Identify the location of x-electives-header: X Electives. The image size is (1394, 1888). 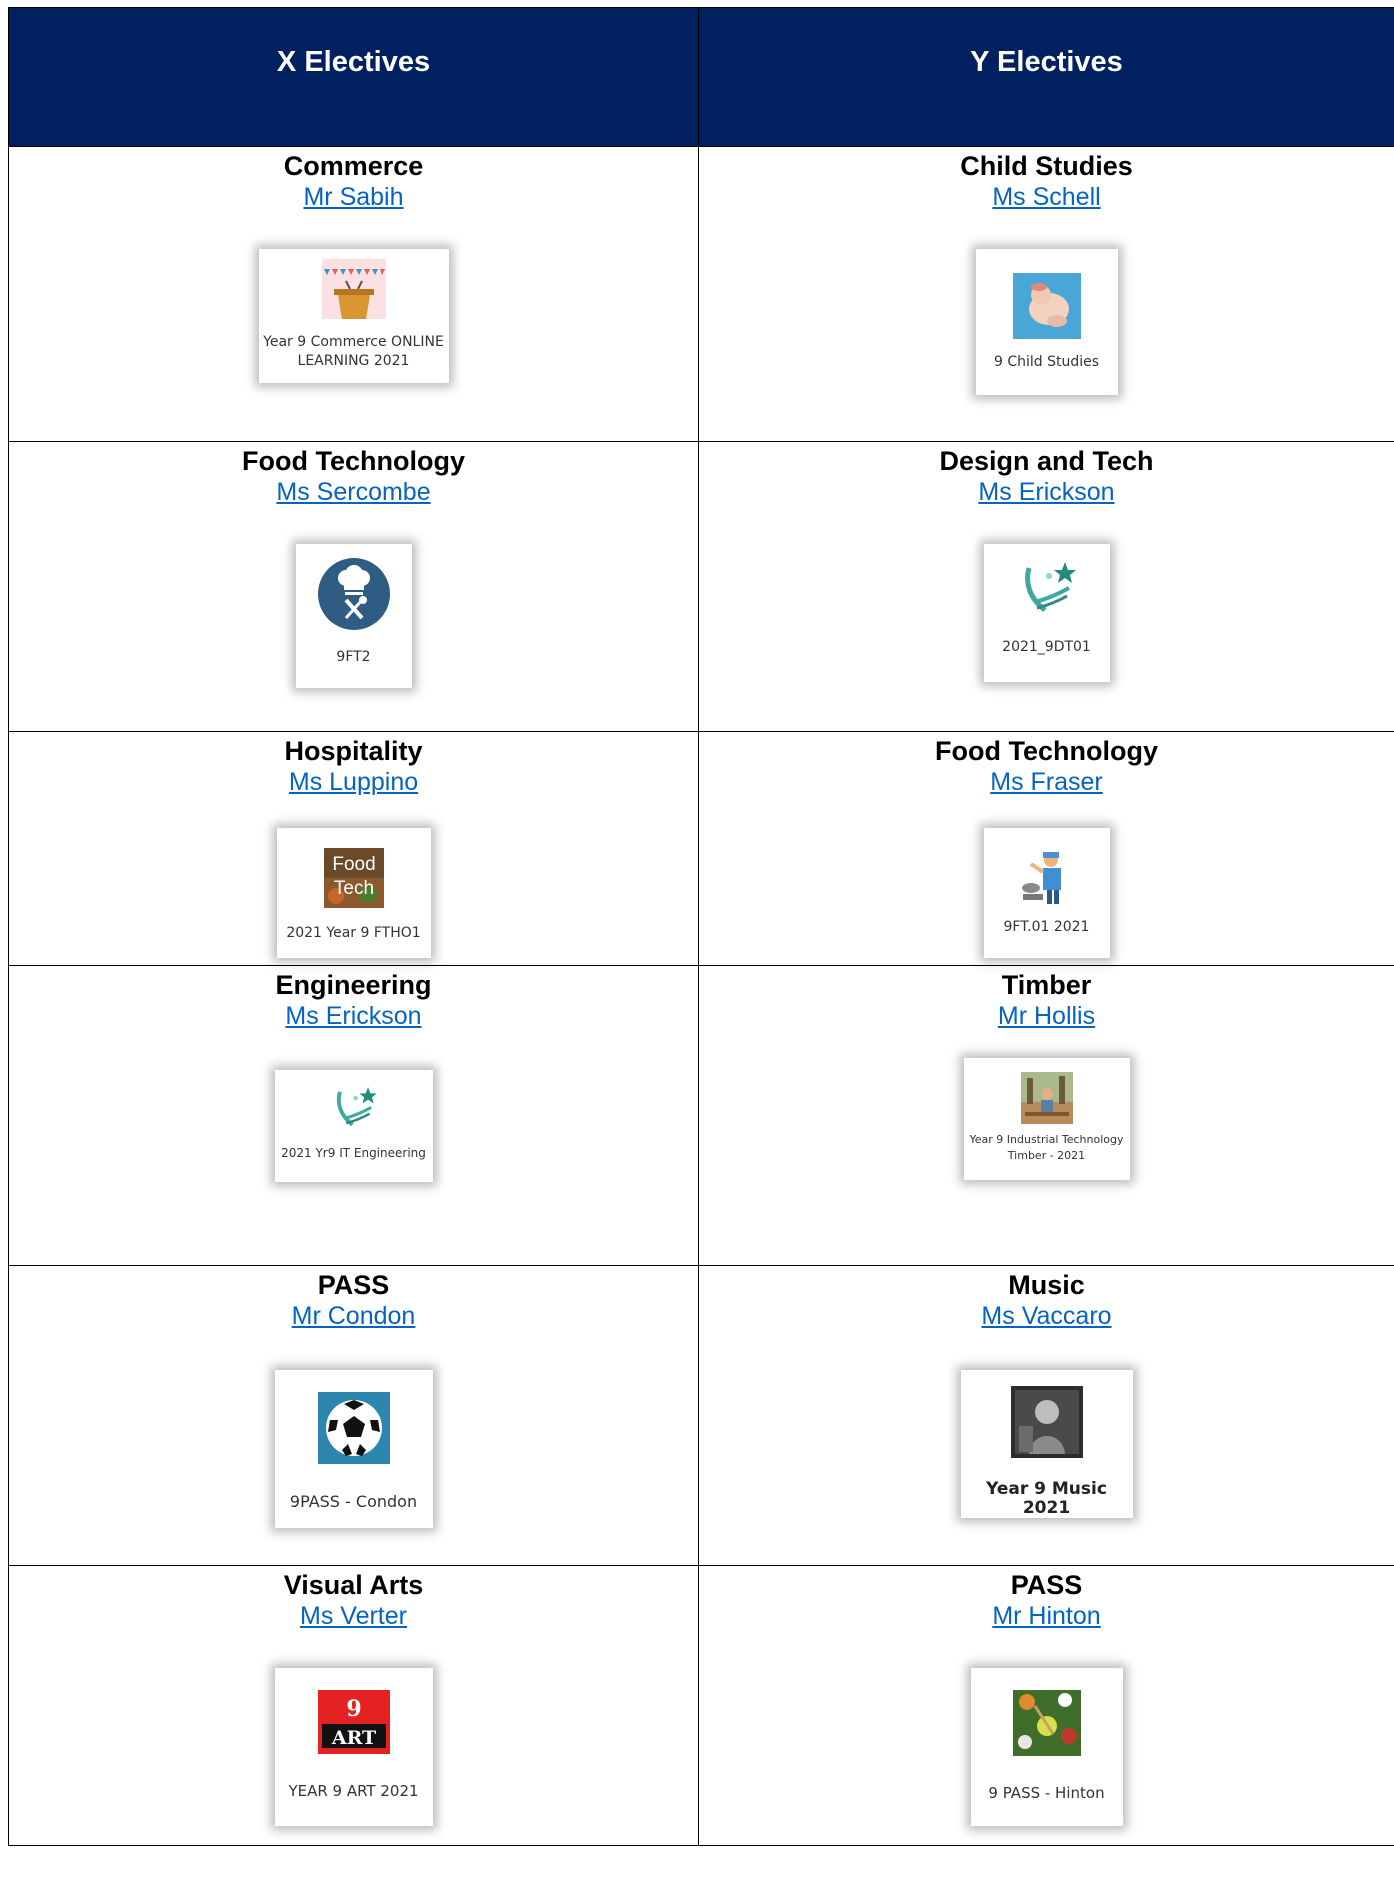
(353, 77).